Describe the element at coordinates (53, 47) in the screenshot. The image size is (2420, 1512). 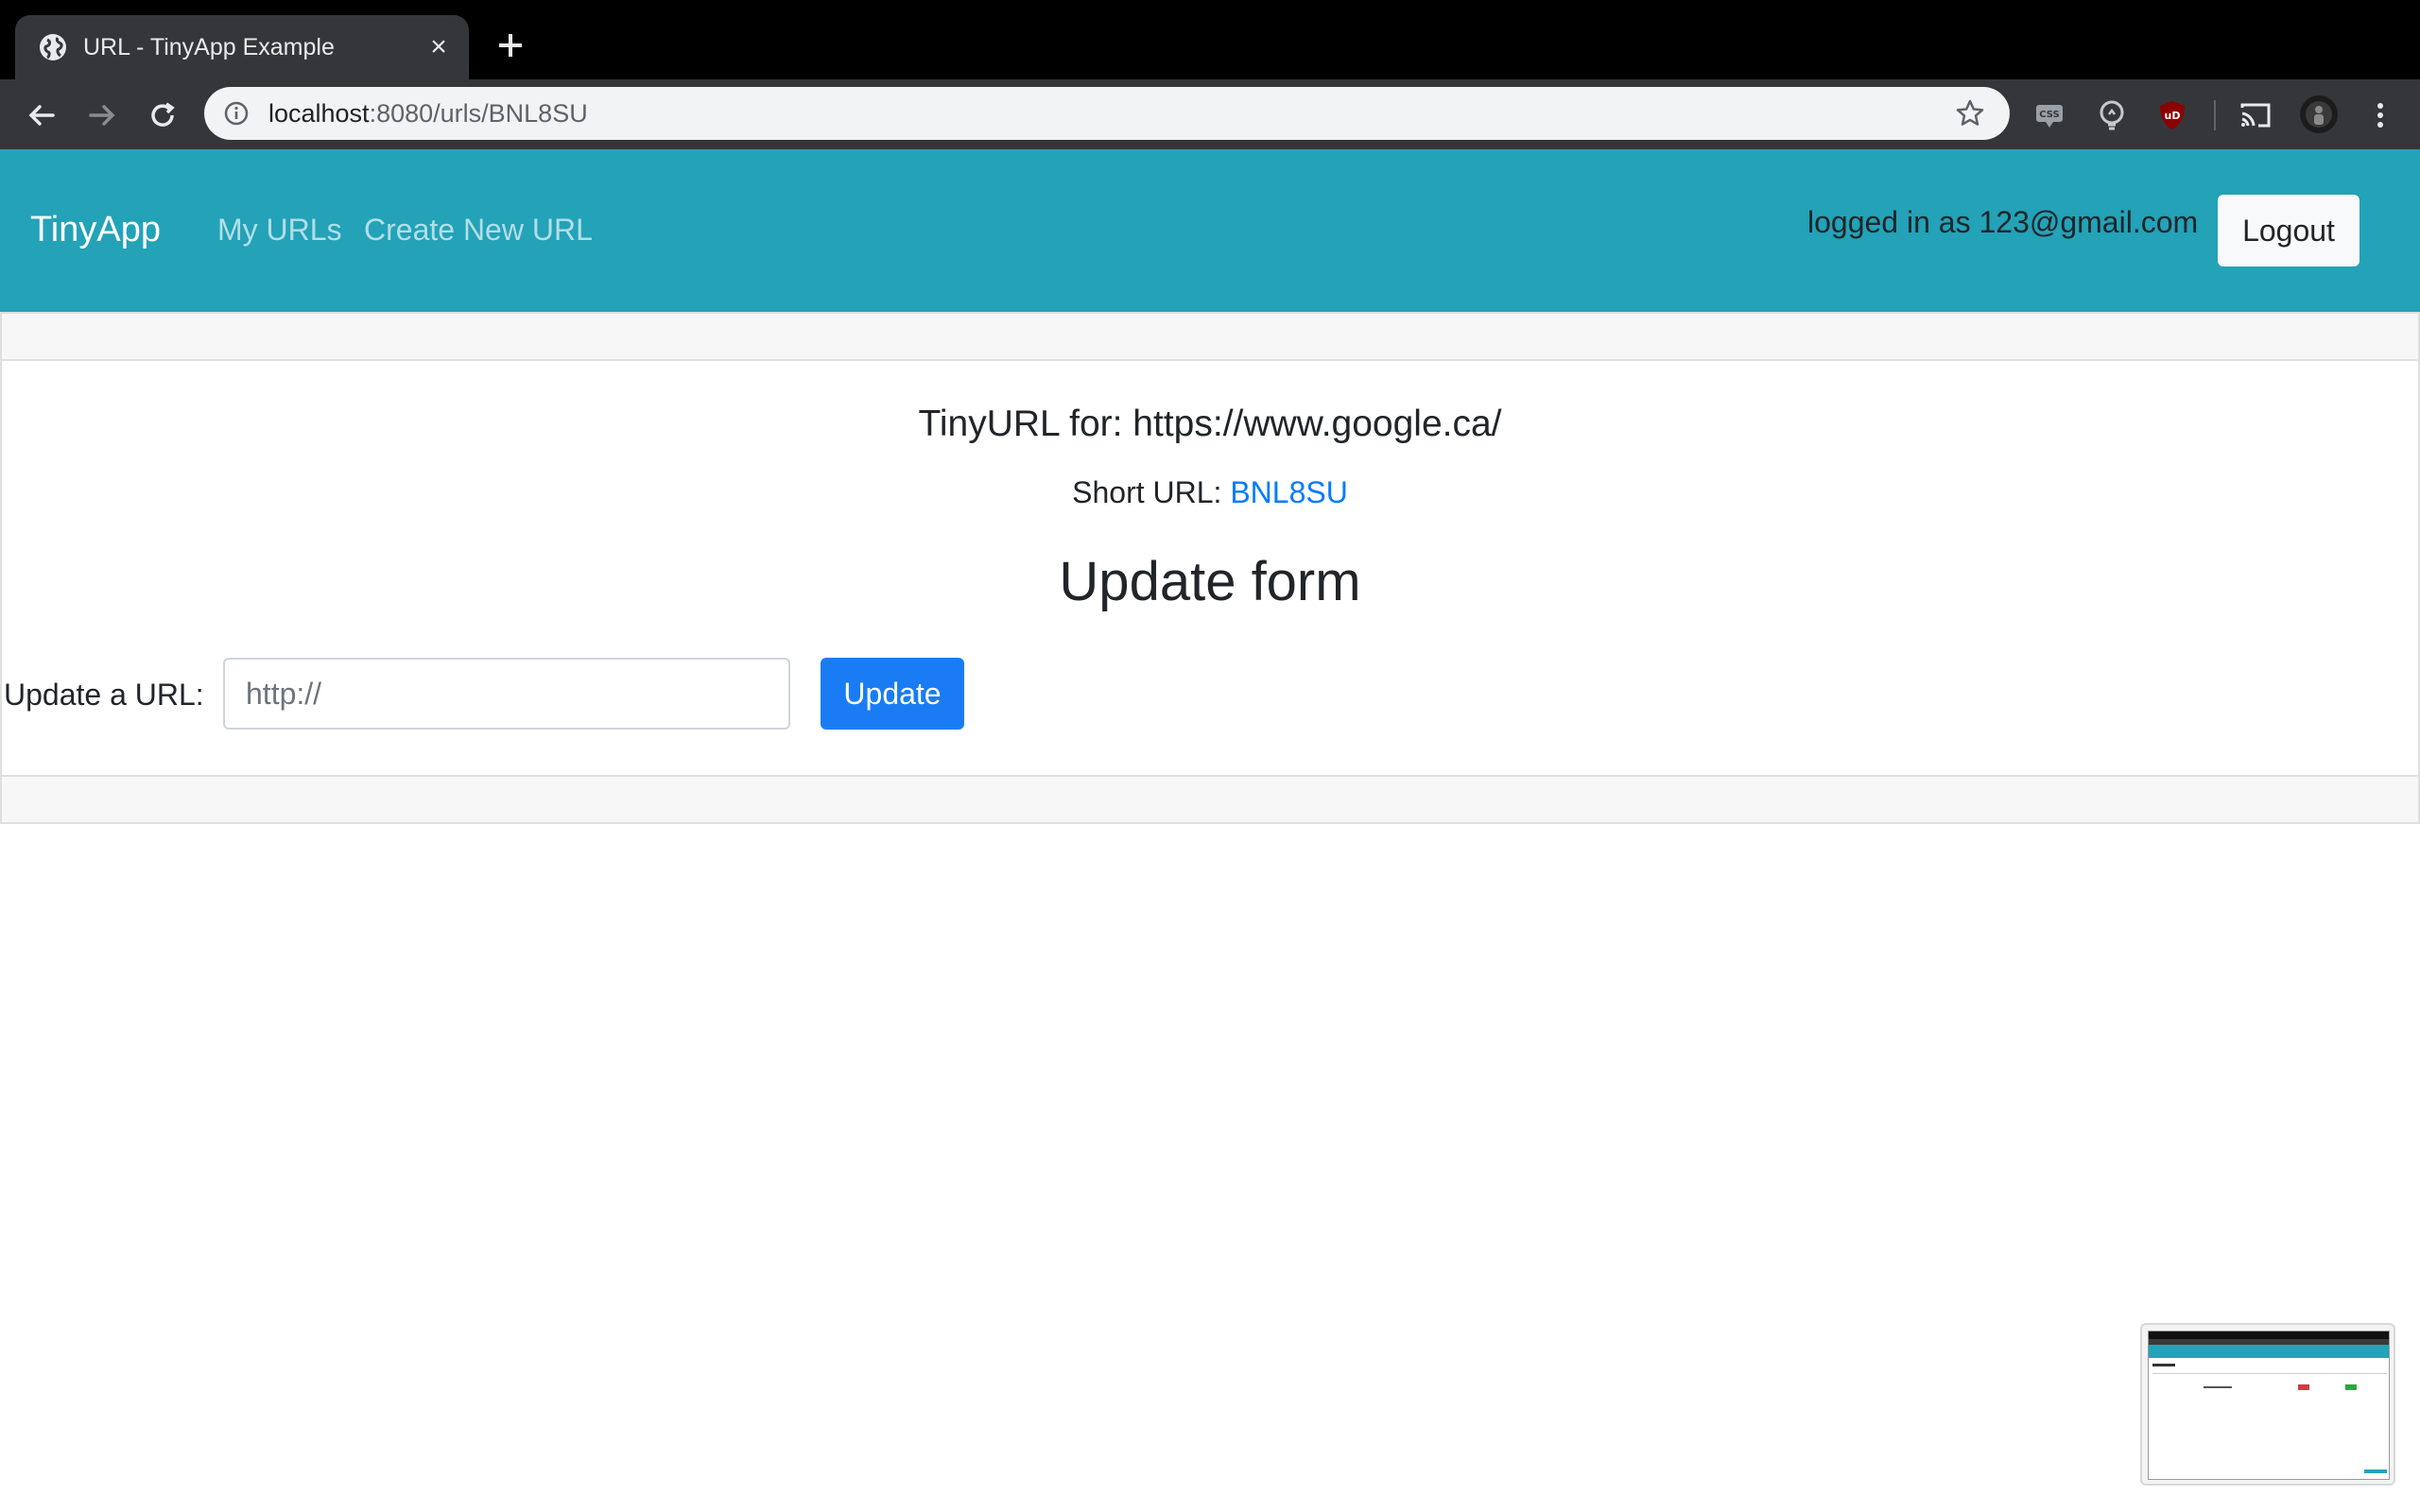
I see `globe-icon` at that location.